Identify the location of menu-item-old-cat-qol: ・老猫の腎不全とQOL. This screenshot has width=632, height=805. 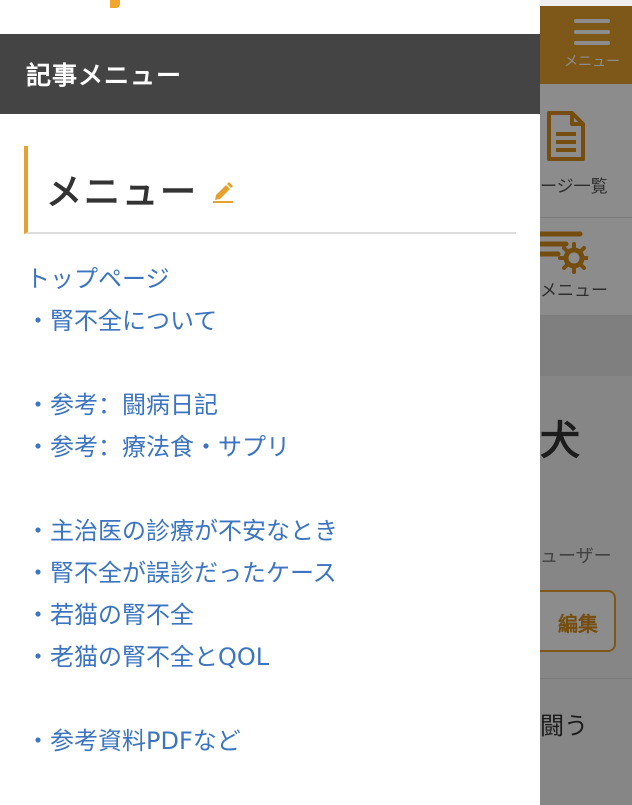
(276, 657).